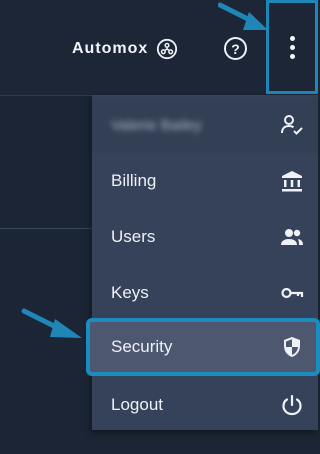  What do you see at coordinates (243, 16) in the screenshot?
I see `annotation-arrow-top` at bounding box center [243, 16].